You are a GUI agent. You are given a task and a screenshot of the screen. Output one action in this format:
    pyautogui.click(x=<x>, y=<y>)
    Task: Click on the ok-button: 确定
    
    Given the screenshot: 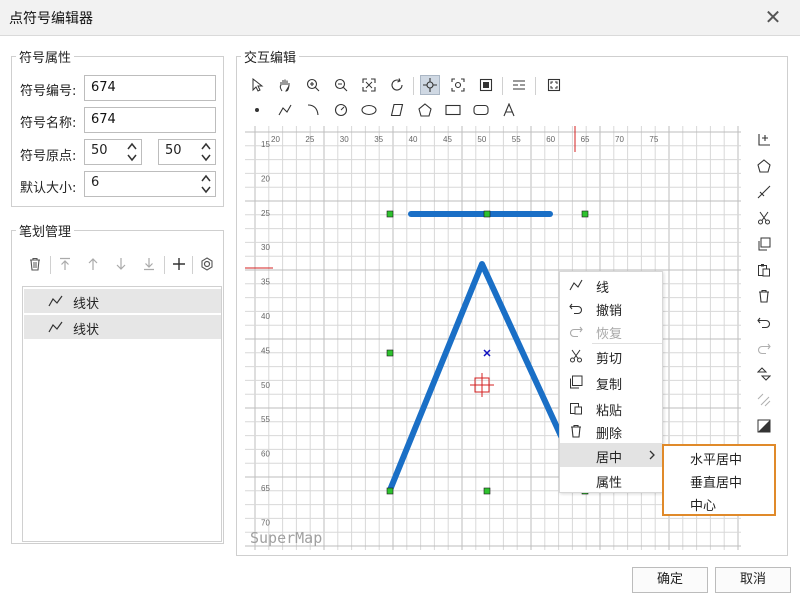 What is the action you would take?
    pyautogui.click(x=670, y=580)
    